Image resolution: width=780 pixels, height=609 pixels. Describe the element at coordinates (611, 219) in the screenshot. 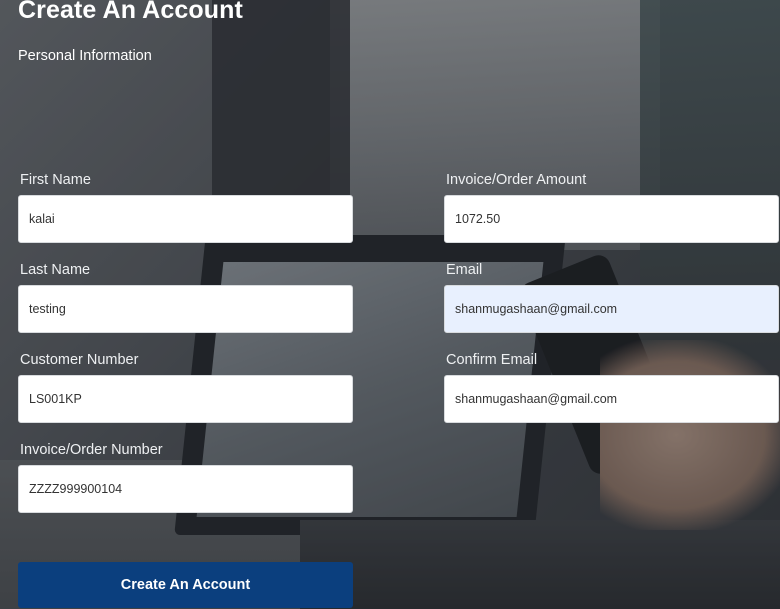

I see `invoice-order-amount-input` at that location.